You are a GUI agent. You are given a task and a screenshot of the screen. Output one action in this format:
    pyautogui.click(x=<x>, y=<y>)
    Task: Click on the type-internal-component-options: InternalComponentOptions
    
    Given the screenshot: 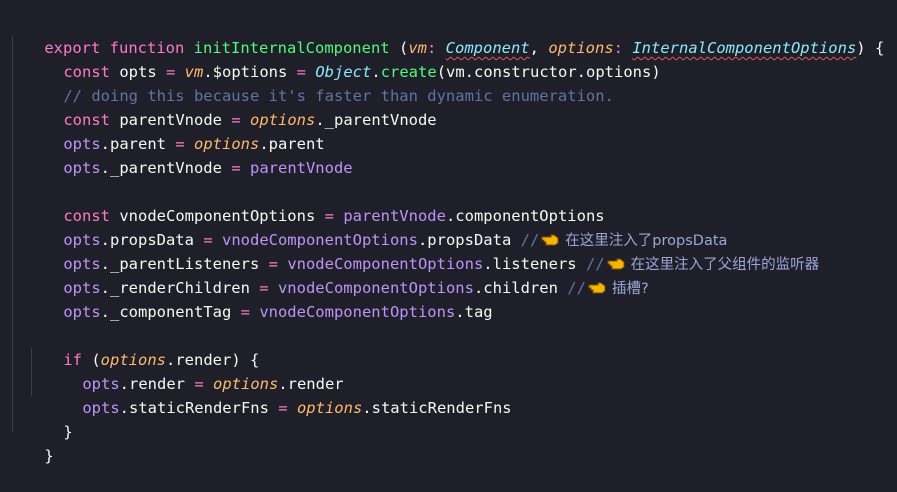 What is the action you would take?
    pyautogui.click(x=744, y=48)
    